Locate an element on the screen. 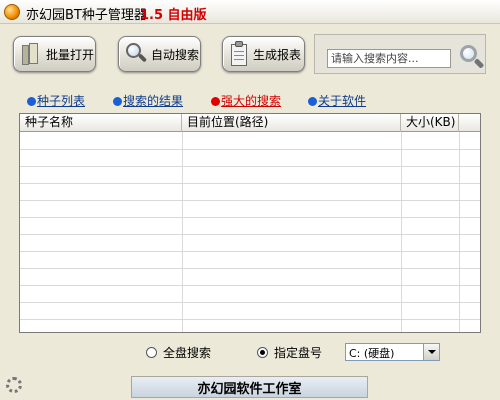 This screenshot has height=400, width=500. title-bar: 亦幻园BT种子管理器 1.5 自由版 is located at coordinates (250, 12).